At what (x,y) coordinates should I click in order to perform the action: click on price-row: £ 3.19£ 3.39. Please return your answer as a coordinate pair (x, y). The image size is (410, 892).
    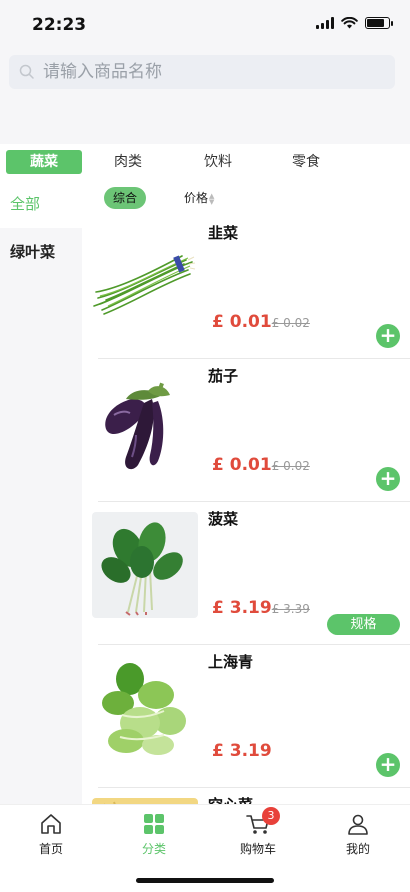
    Looking at the image, I should click on (261, 608).